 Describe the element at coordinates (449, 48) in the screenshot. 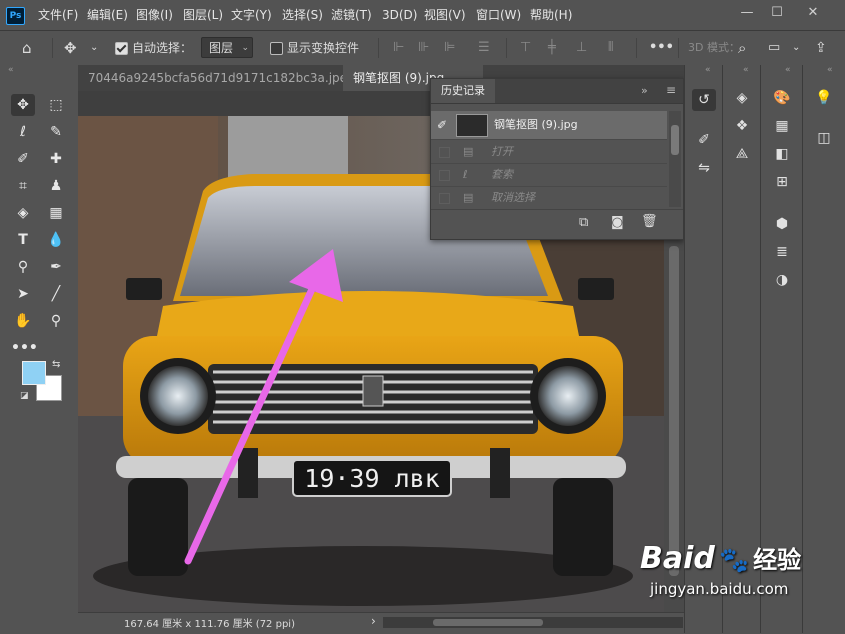

I see `align-right-icon: ⊫` at that location.